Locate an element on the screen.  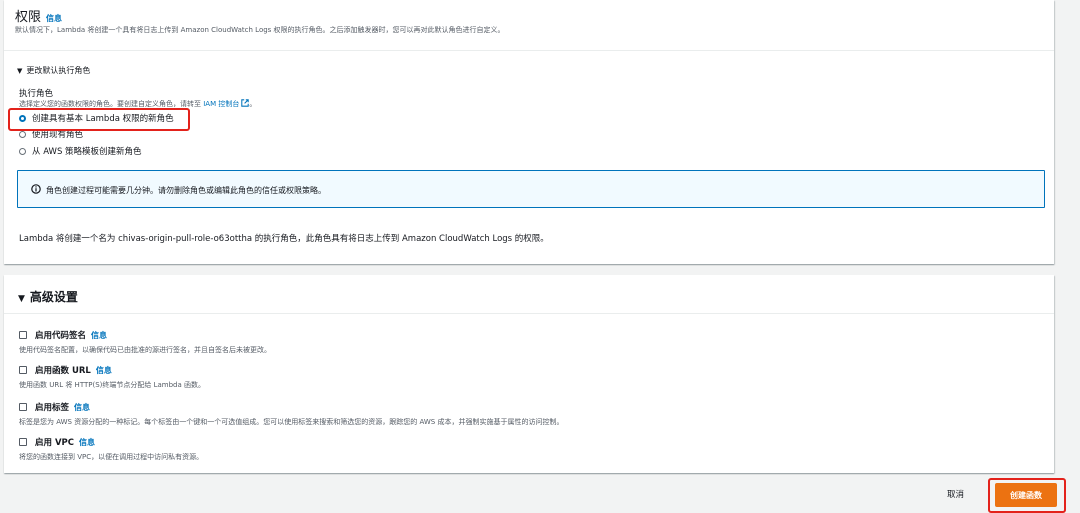
advanced-divider is located at coordinates (529, 313).